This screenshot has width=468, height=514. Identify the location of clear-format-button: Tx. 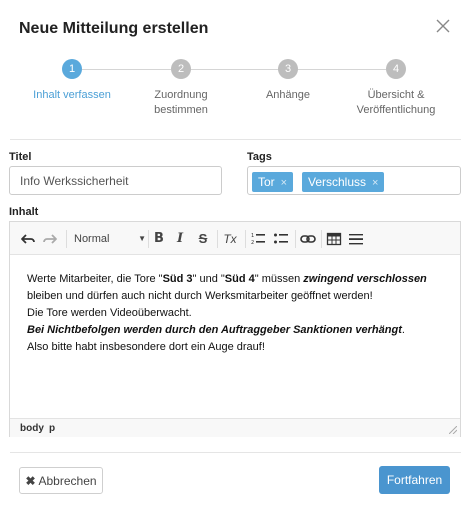
(230, 239).